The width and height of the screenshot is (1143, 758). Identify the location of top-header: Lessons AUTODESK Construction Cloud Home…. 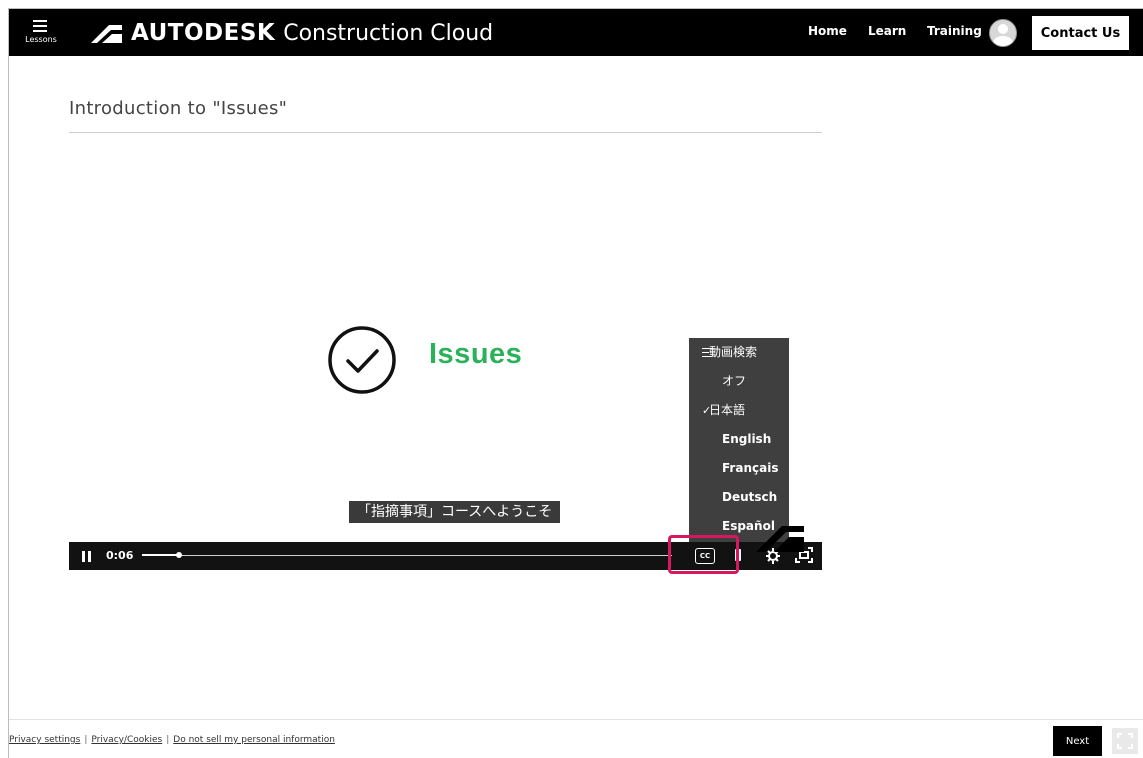
(576, 32).